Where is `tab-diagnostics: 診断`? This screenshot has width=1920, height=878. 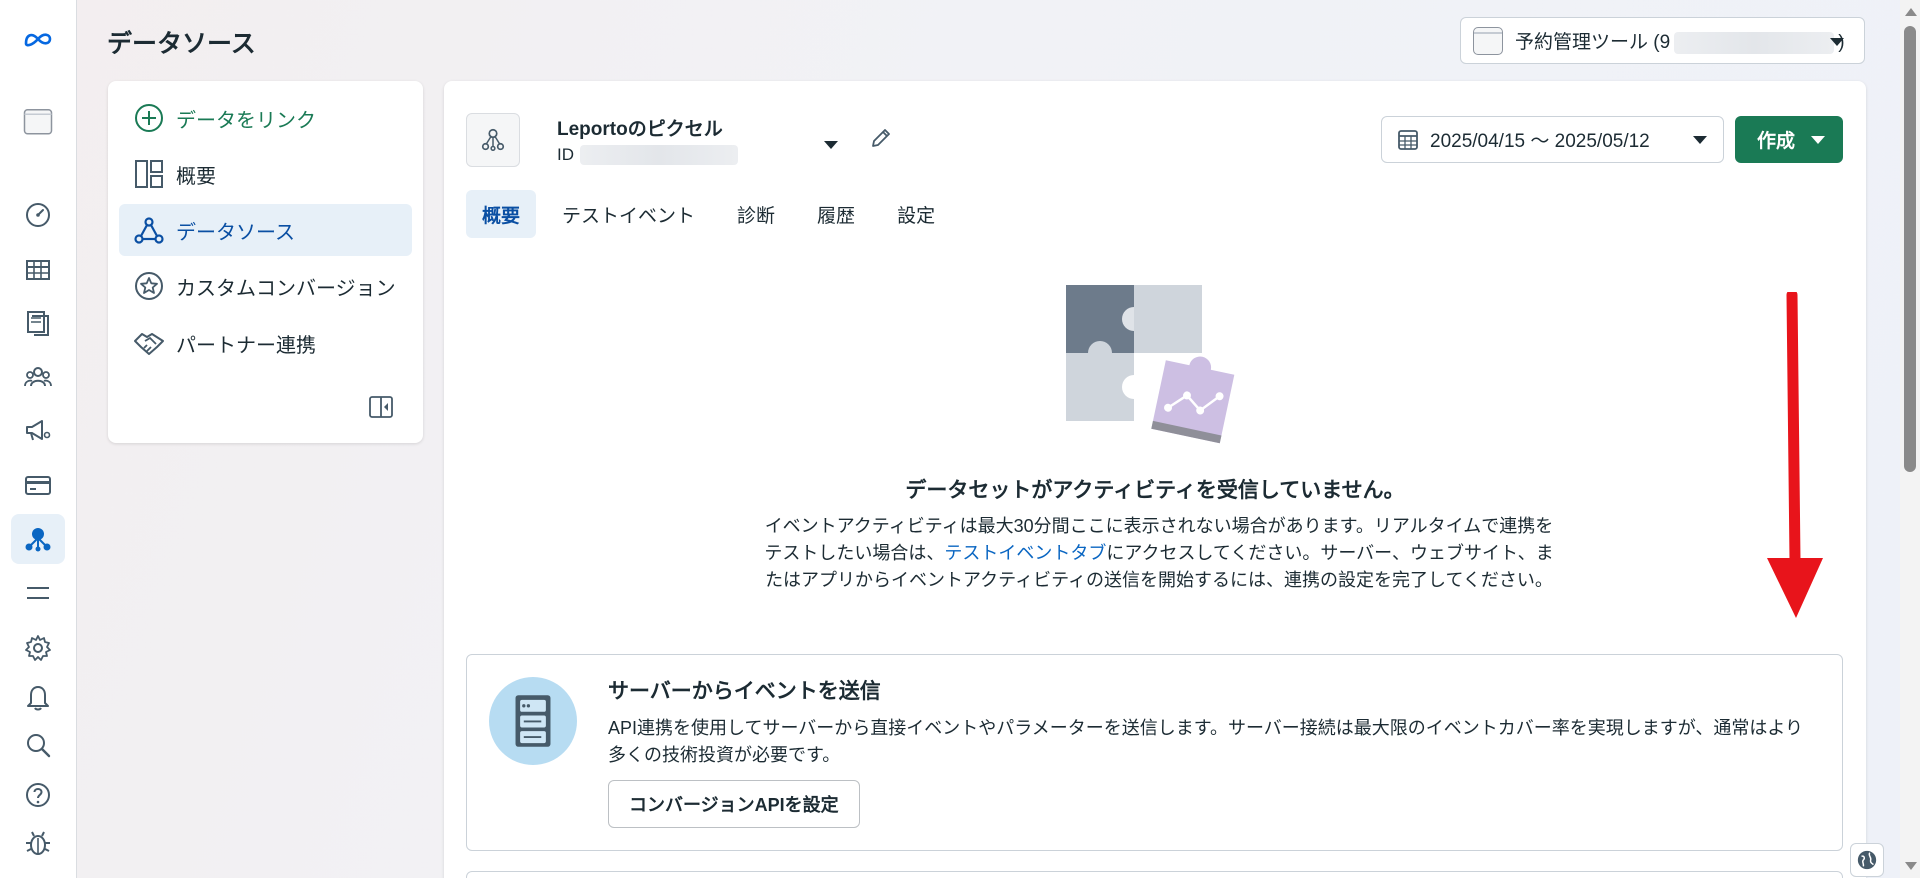 tab-diagnostics: 診断 is located at coordinates (756, 214).